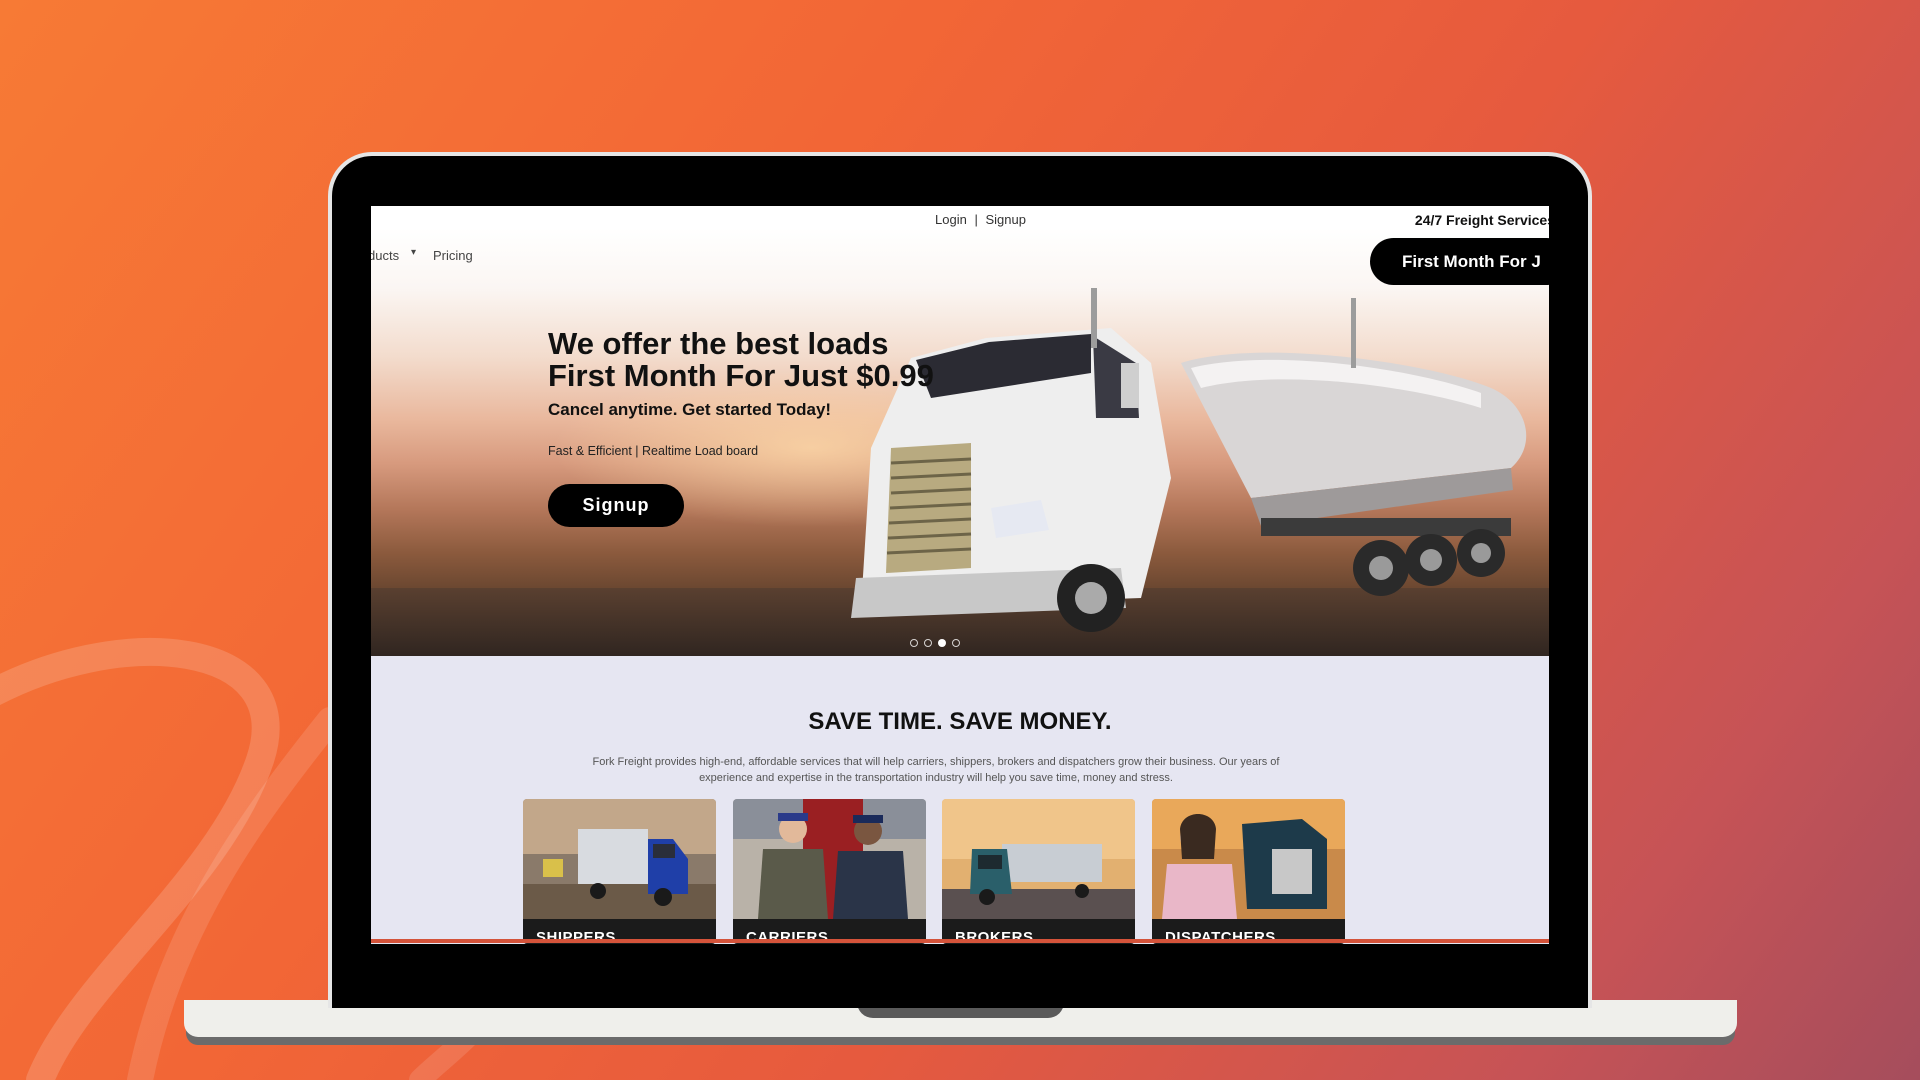 Image resolution: width=1920 pixels, height=1080 pixels. What do you see at coordinates (619, 859) in the screenshot?
I see `shippers-truck-image` at bounding box center [619, 859].